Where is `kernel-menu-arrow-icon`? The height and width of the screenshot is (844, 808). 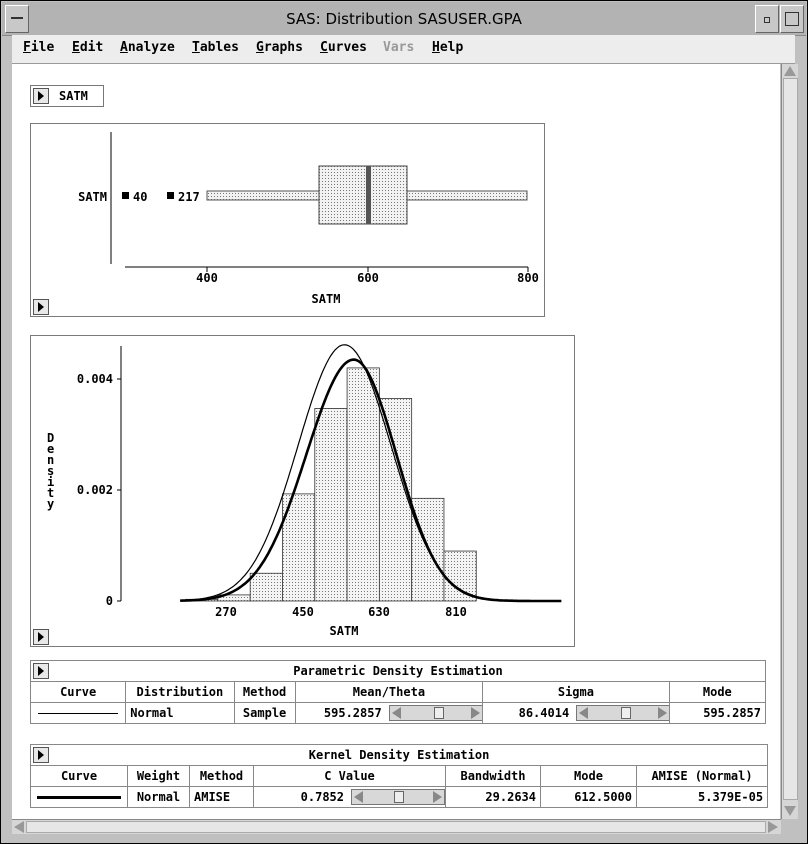 kernel-menu-arrow-icon is located at coordinates (41, 755).